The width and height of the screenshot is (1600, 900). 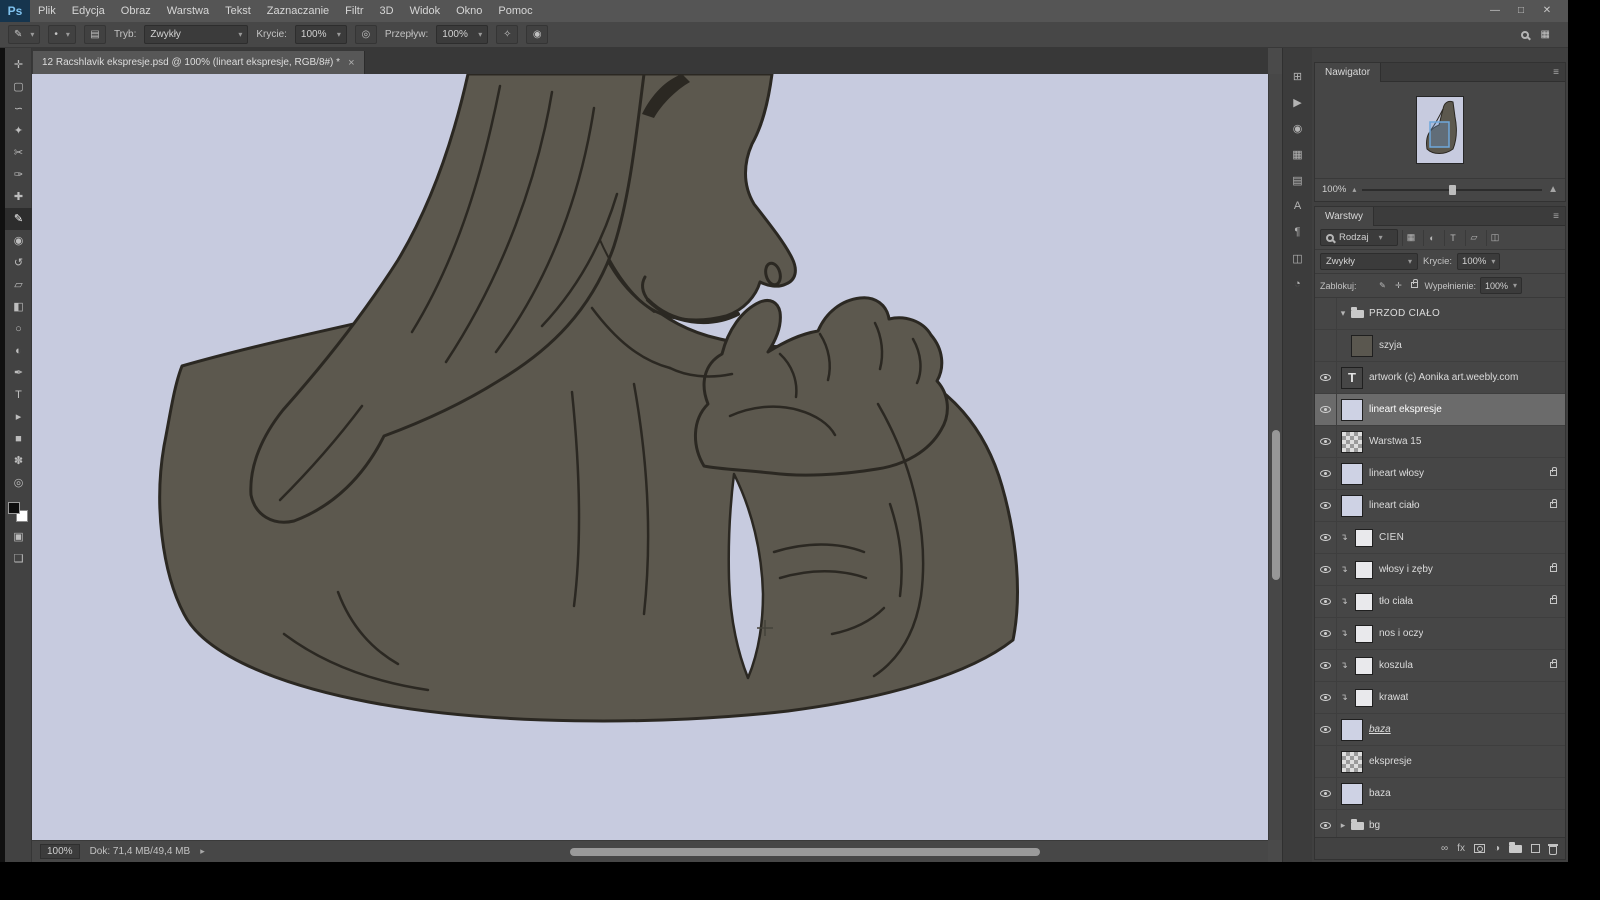 What do you see at coordinates (18, 559) in the screenshot?
I see `screen-mode-button: ❑` at bounding box center [18, 559].